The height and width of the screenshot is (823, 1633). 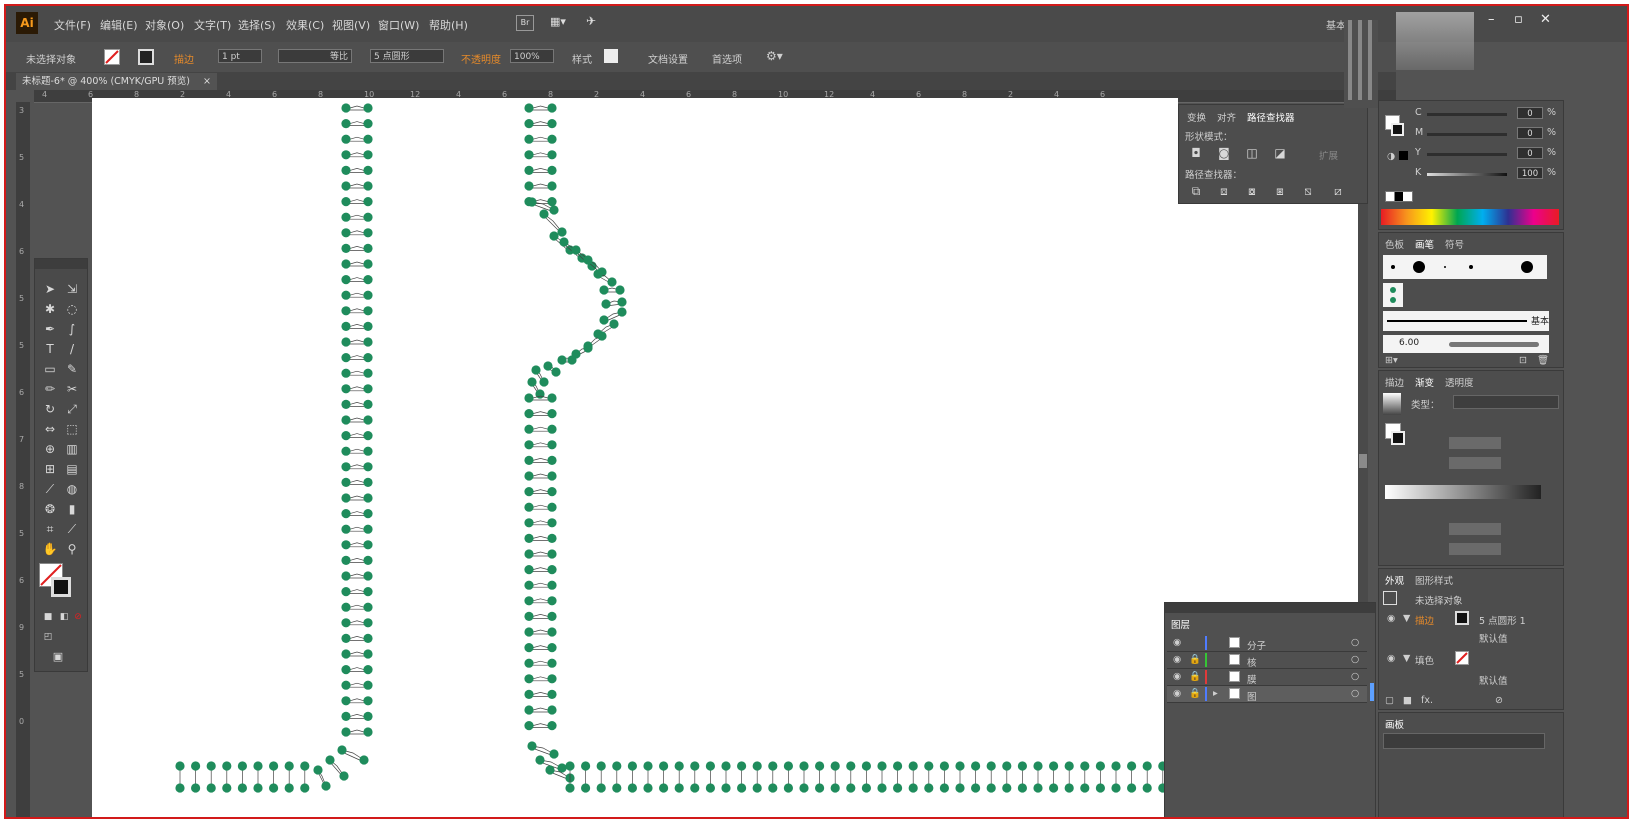 I want to click on gradient-stroke-swatch, so click(x=1398, y=438).